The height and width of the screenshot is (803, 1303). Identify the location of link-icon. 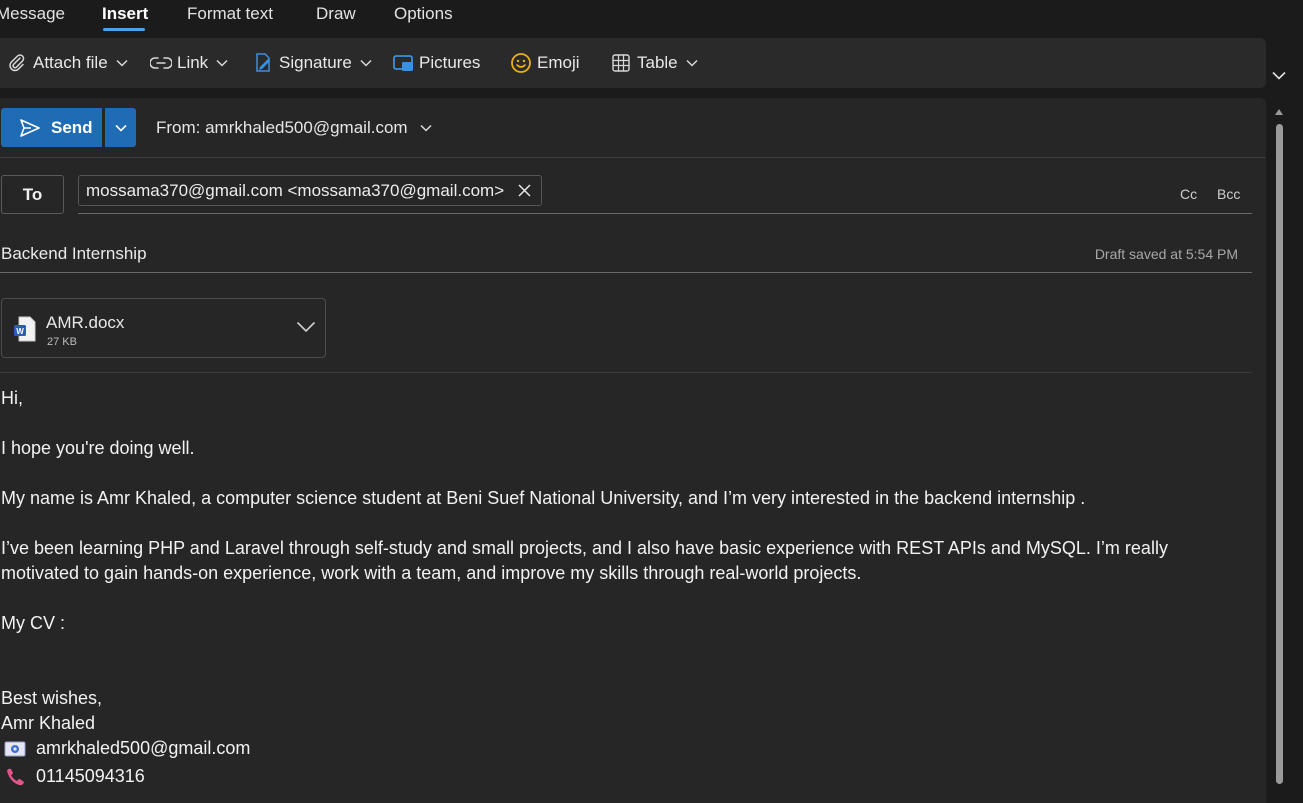
(161, 63).